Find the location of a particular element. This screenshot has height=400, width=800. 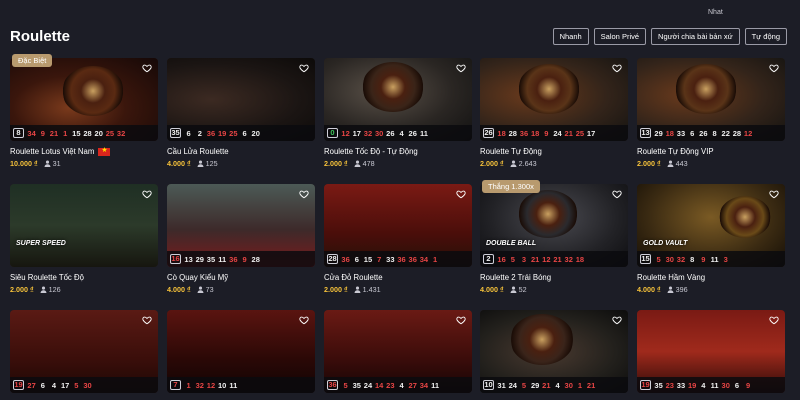

result-number: 28 is located at coordinates (255, 259).